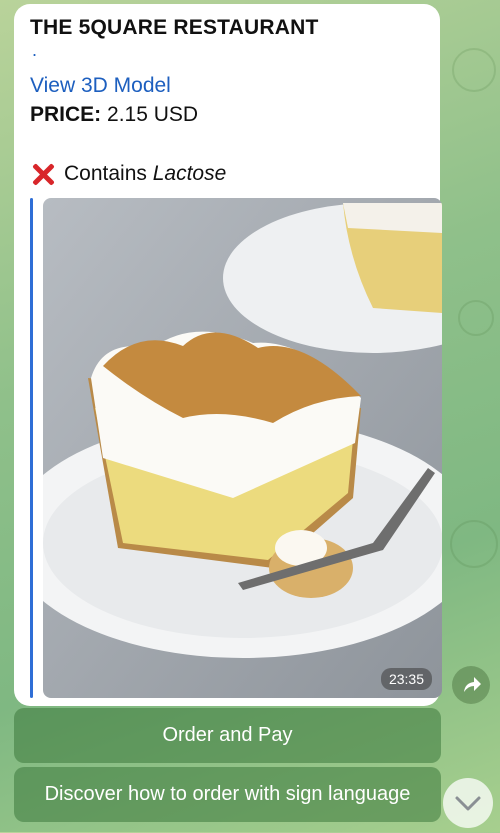  I want to click on quote-bar, so click(31, 448).